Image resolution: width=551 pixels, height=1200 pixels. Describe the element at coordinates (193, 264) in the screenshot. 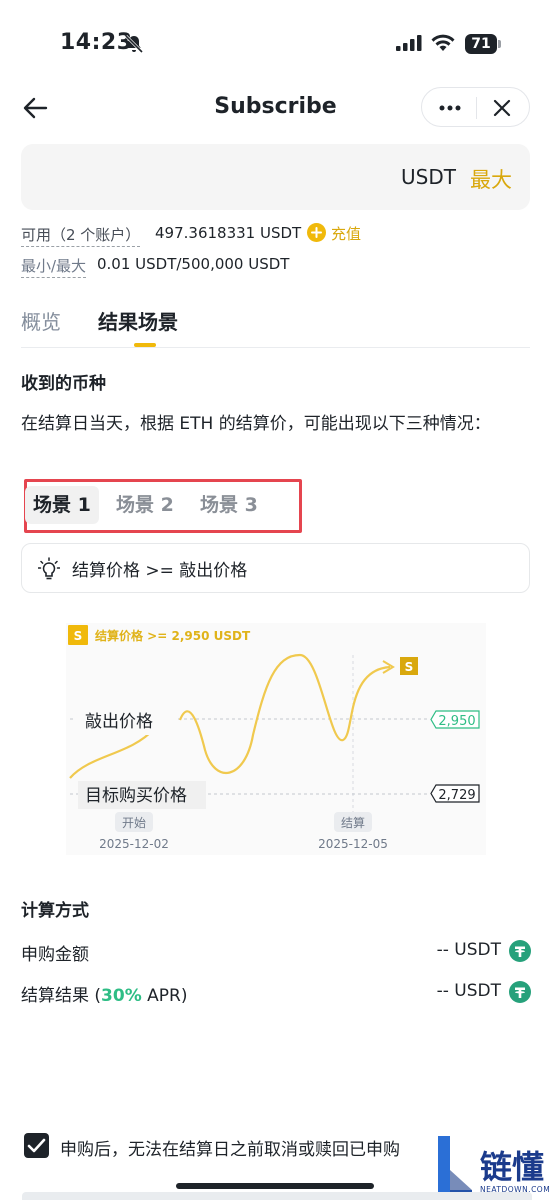

I see `limit-value: 0.01 USDT/500,000 USDT` at that location.